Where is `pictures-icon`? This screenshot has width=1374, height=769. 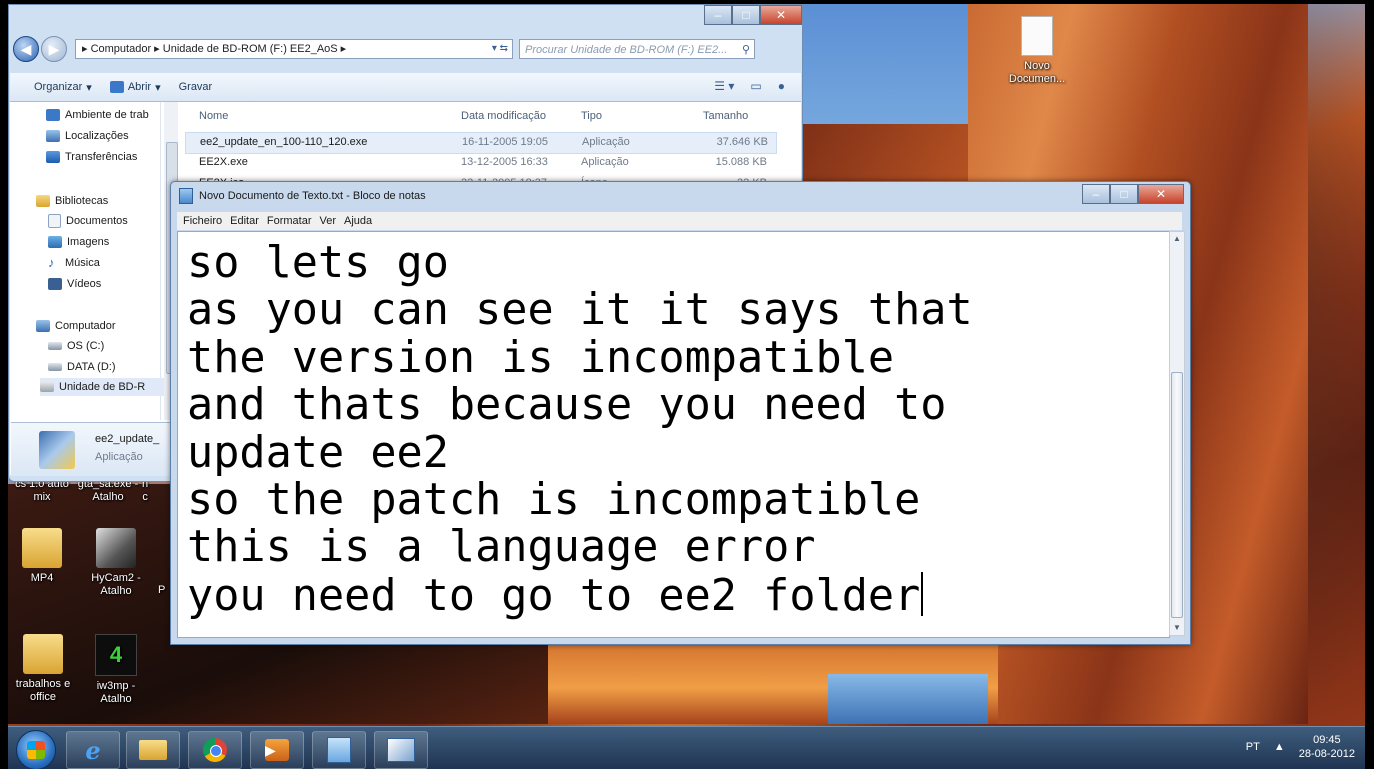
pictures-icon is located at coordinates (55, 242).